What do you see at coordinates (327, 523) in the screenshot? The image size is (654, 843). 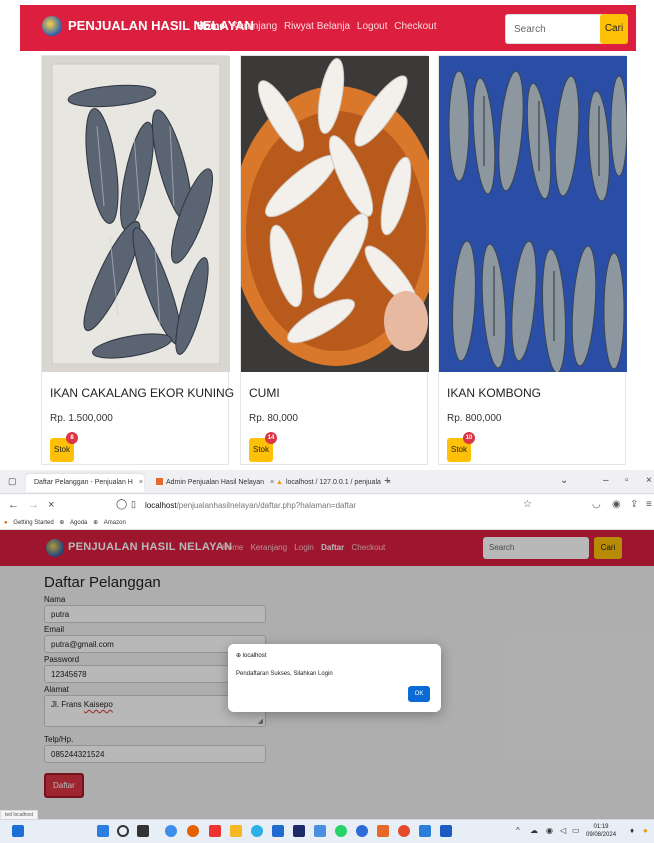 I see `bookmarks-bar: ● Getting Started ⊕ Agoda ⊕ Amazon` at bounding box center [327, 523].